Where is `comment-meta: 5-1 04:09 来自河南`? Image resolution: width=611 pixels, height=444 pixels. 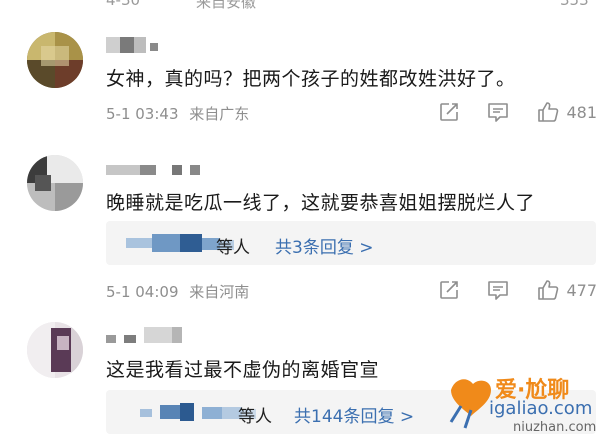
comment-meta: 5-1 04:09 来自河南 is located at coordinates (177, 291).